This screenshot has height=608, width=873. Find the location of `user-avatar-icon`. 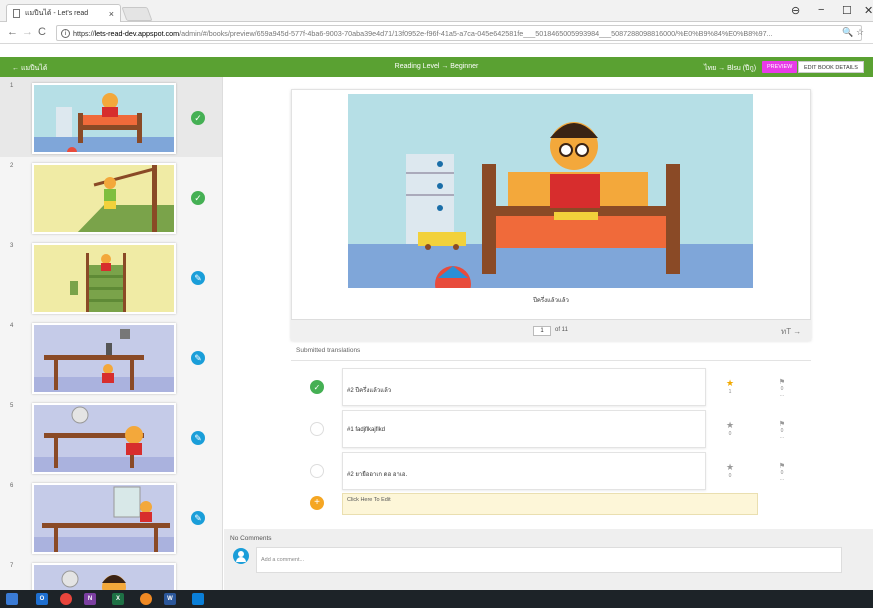

user-avatar-icon is located at coordinates (241, 556).